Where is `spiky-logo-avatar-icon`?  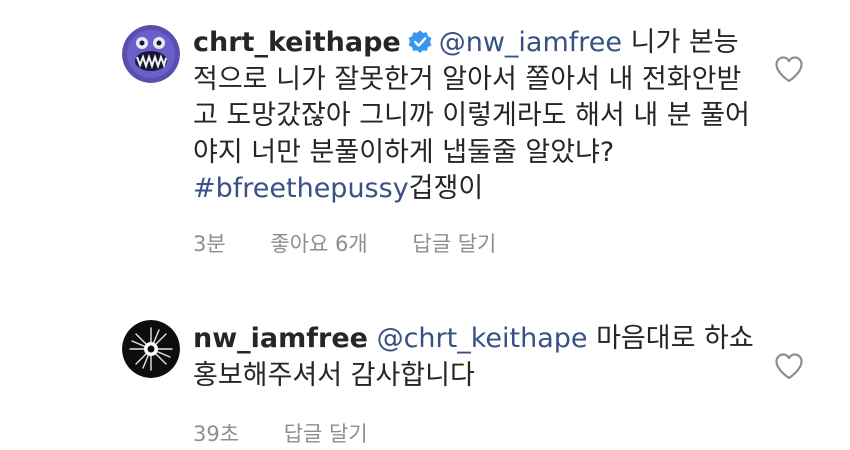
spiky-logo-avatar-icon is located at coordinates (151, 349).